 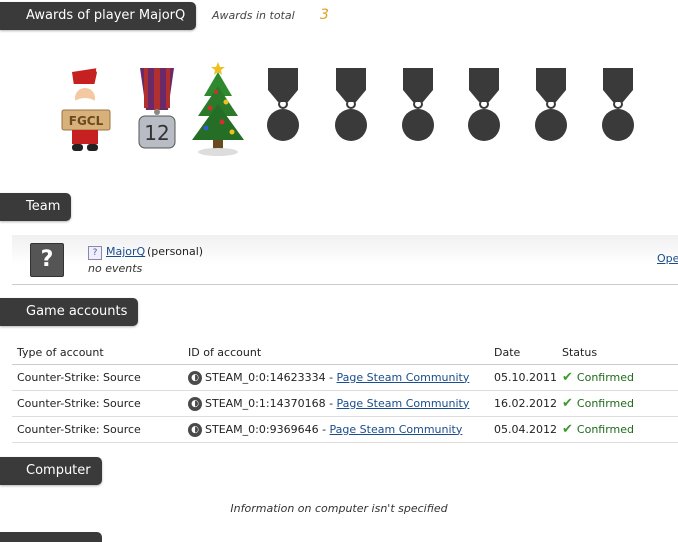 What do you see at coordinates (125, 251) in the screenshot?
I see `team-player-link: MajorQ` at bounding box center [125, 251].